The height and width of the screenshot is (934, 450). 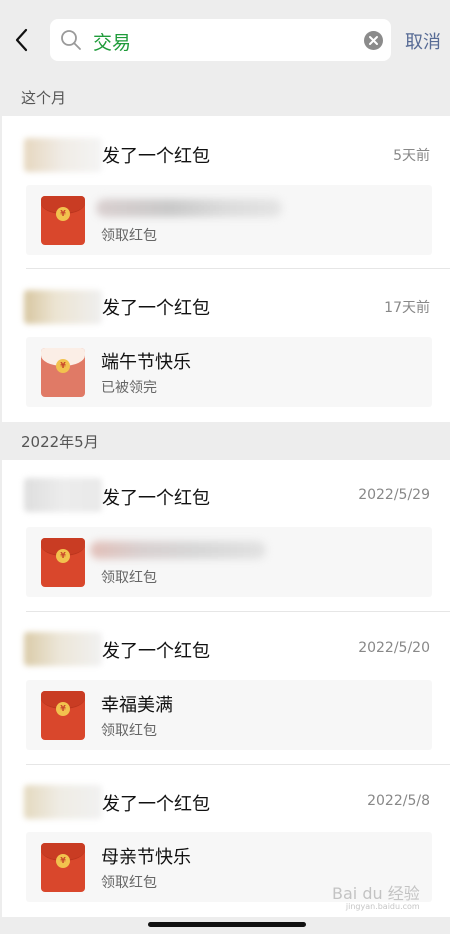 What do you see at coordinates (229, 715) in the screenshot?
I see `red-packet-card: ¥ 幸福美满 领取红包` at bounding box center [229, 715].